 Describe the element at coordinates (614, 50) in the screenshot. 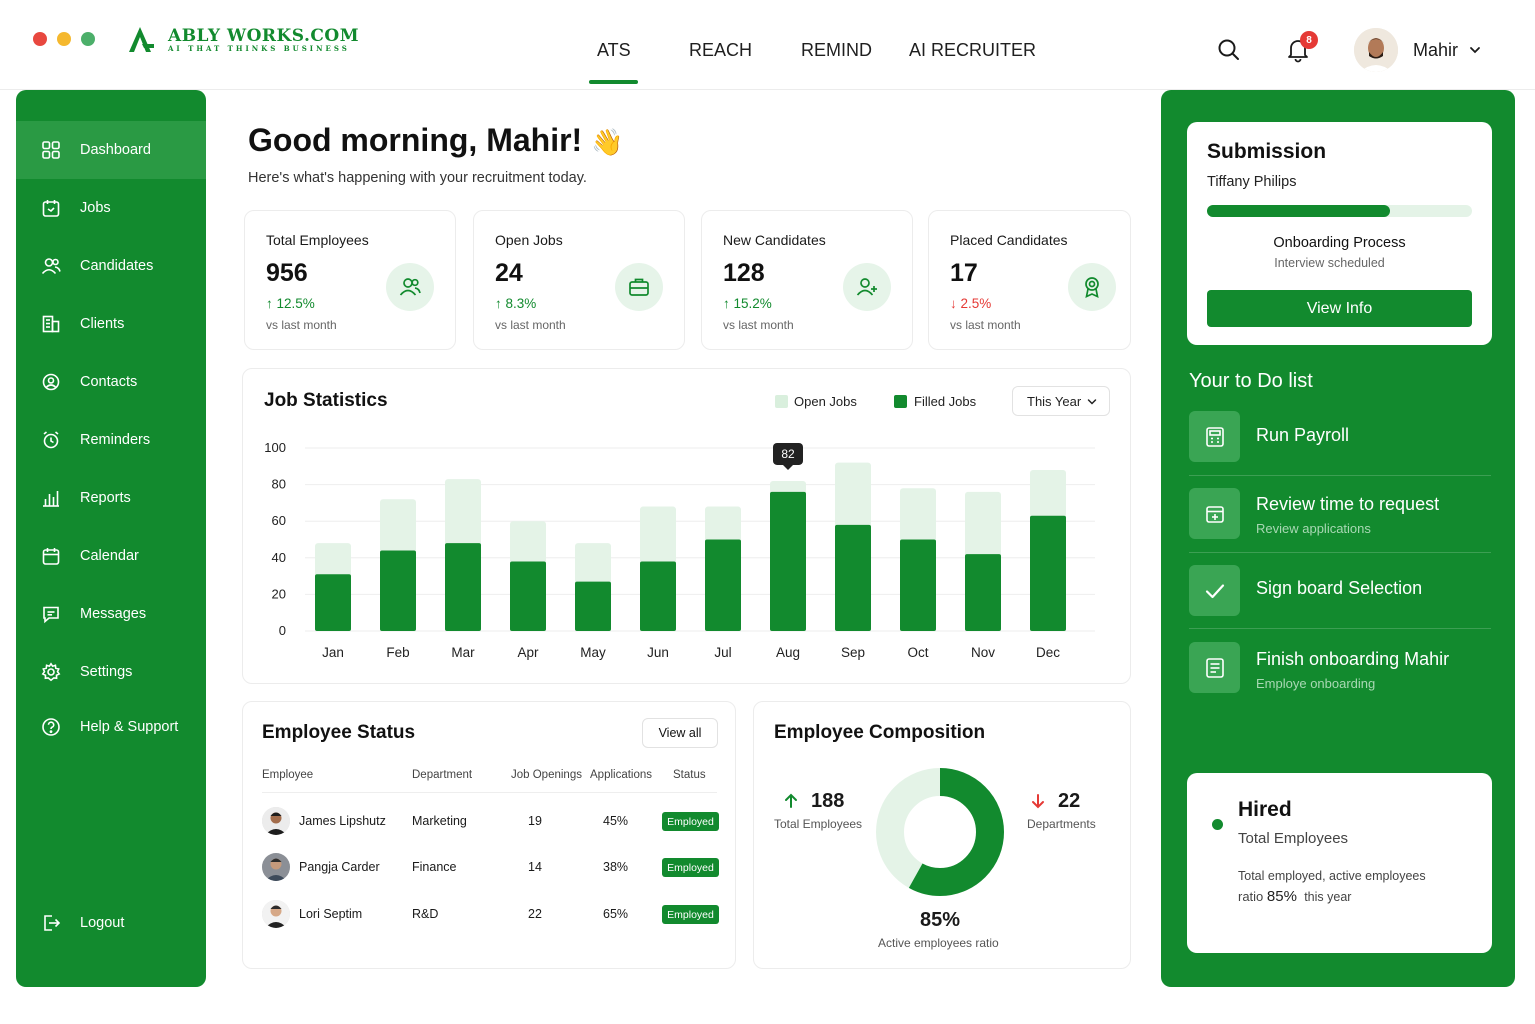

I see `tab-ats: ATS` at that location.